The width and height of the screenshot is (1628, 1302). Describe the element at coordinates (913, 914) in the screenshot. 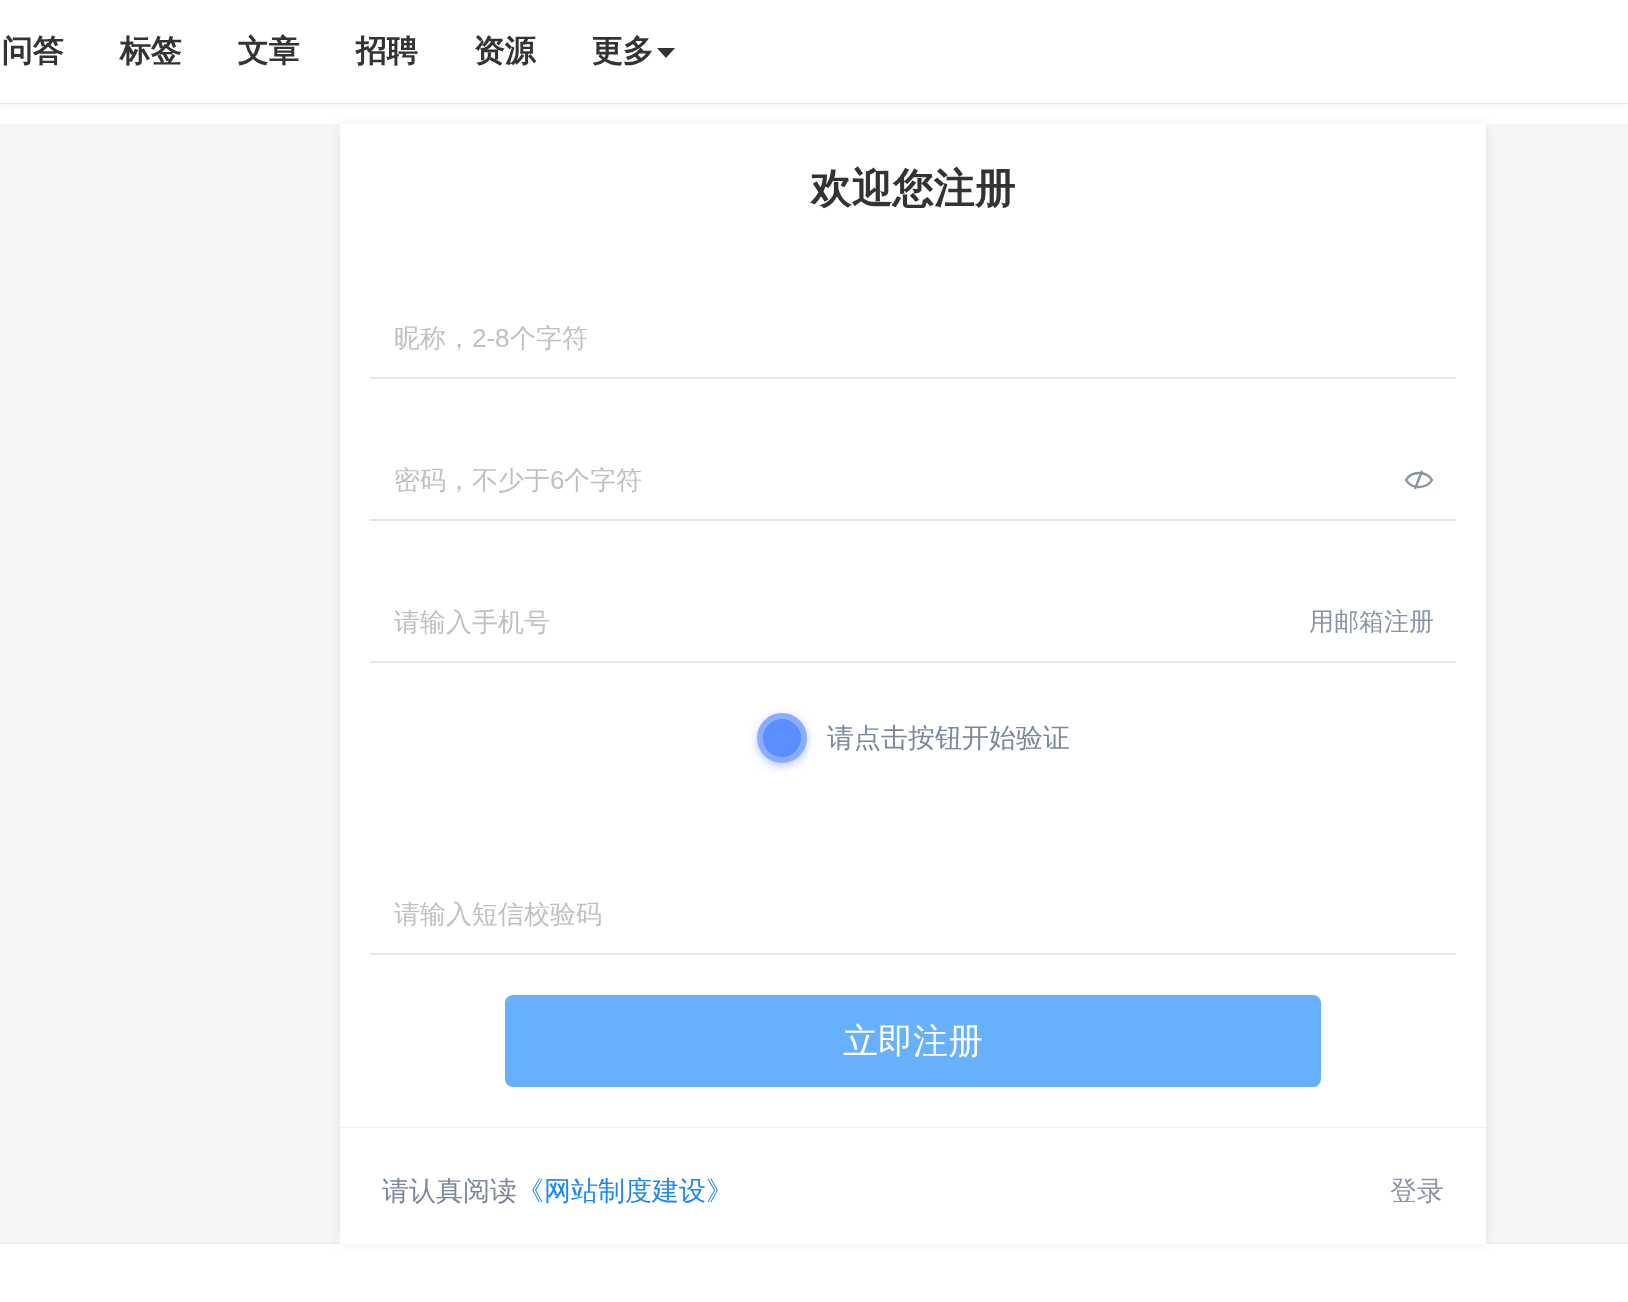

I see `input-field: 请输入短信校验码` at that location.